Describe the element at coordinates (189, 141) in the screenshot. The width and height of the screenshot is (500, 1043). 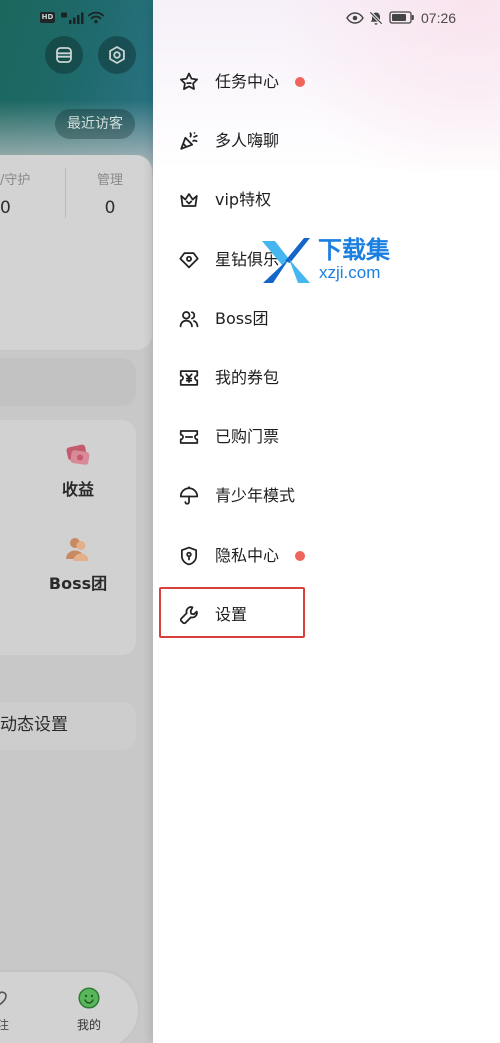
I see `party-popper-icon` at that location.